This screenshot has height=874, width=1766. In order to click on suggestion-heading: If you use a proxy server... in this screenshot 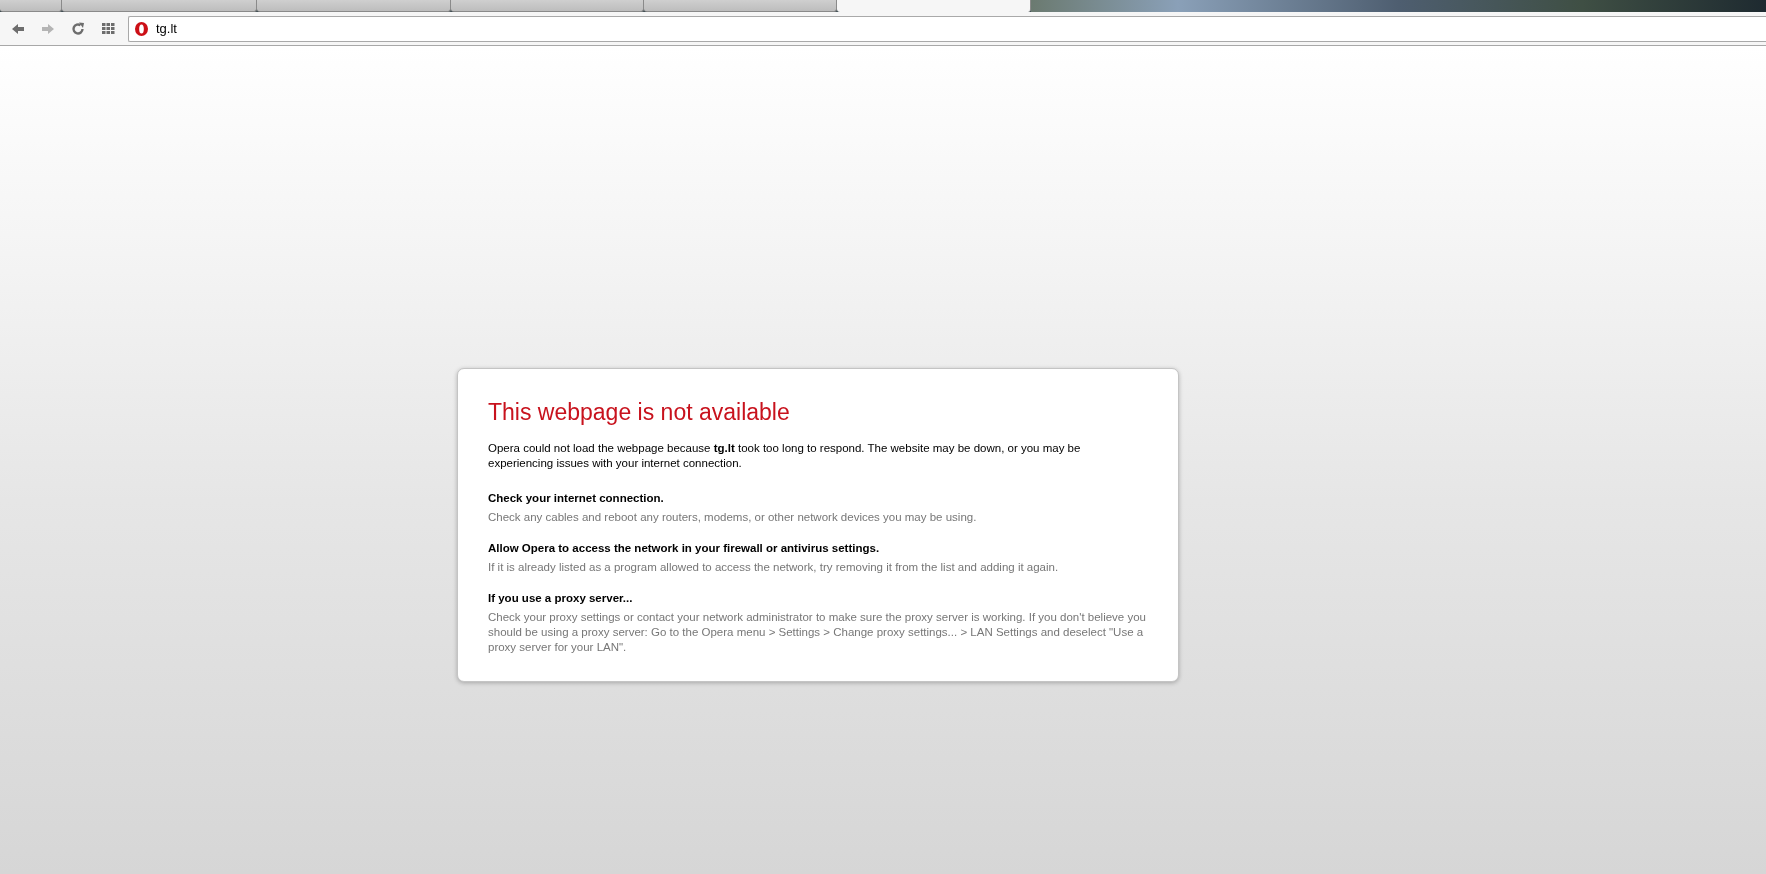, I will do `click(561, 598)`.